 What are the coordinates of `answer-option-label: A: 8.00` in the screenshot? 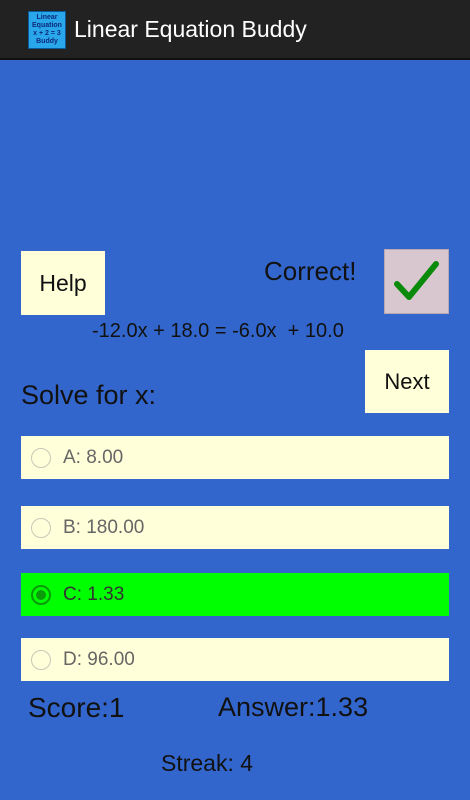 It's located at (93, 457).